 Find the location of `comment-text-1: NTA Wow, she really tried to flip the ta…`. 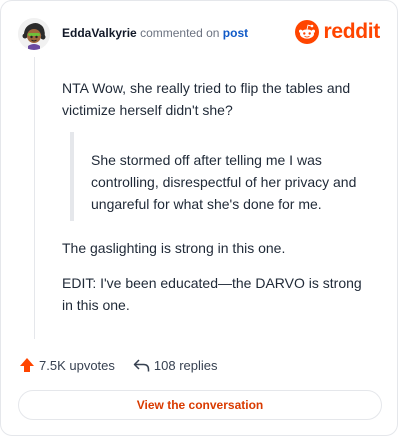

comment-text-1: NTA Wow, she really tried to flip the ta… is located at coordinates (206, 99).